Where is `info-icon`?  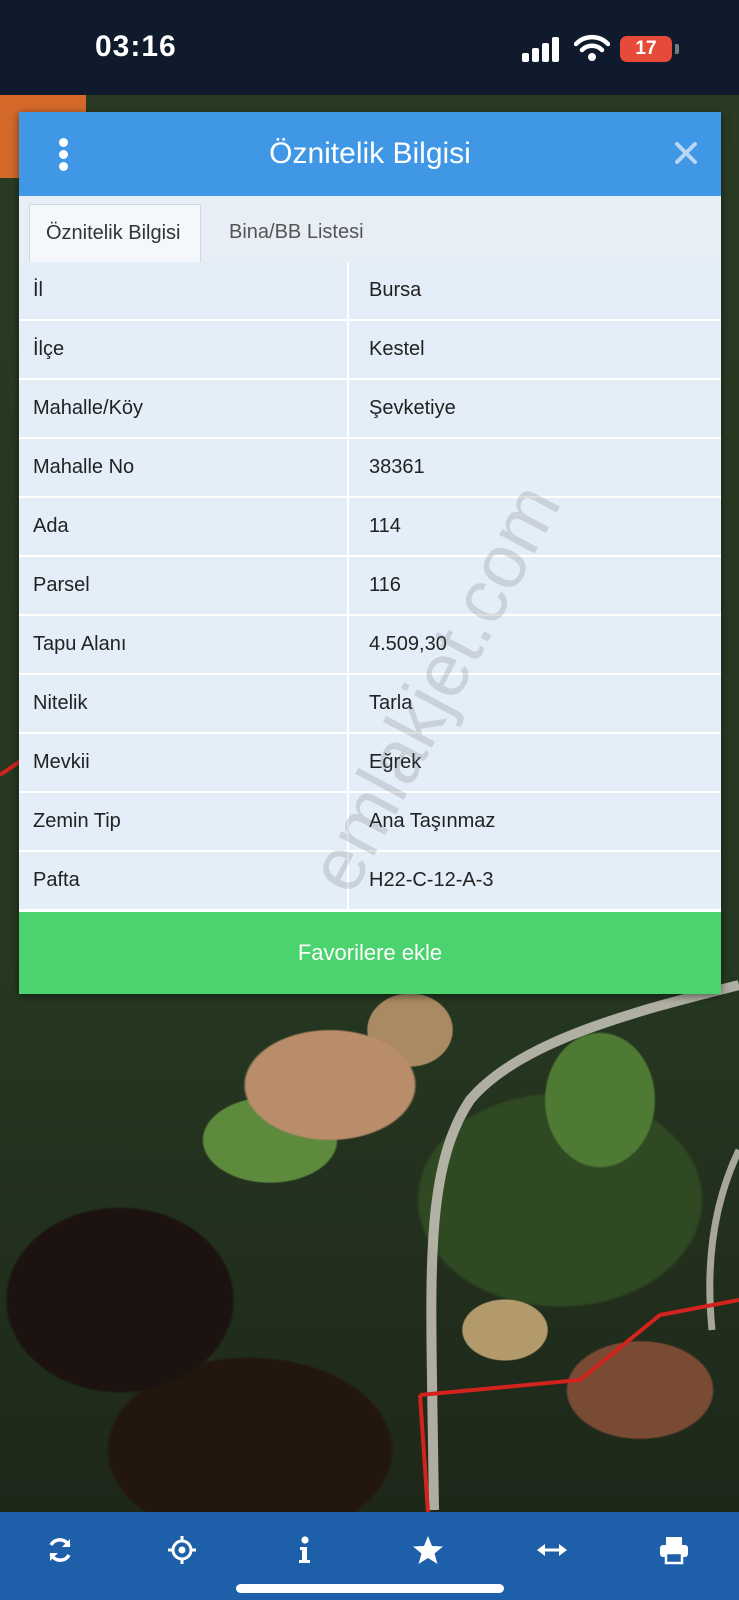 info-icon is located at coordinates (304, 1550).